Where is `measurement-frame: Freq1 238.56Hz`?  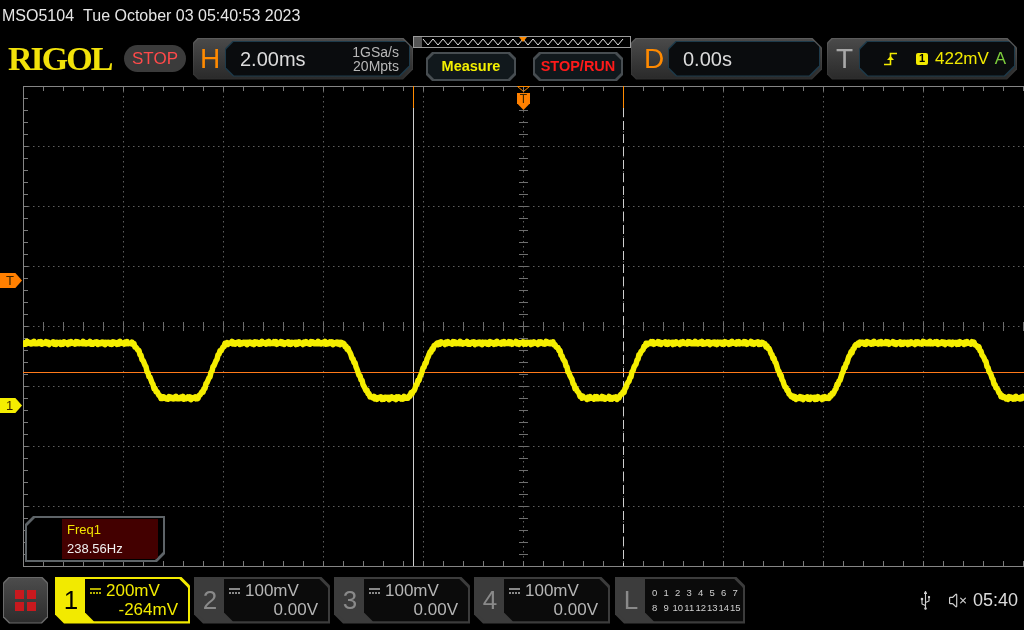 measurement-frame: Freq1 238.56Hz is located at coordinates (95, 539).